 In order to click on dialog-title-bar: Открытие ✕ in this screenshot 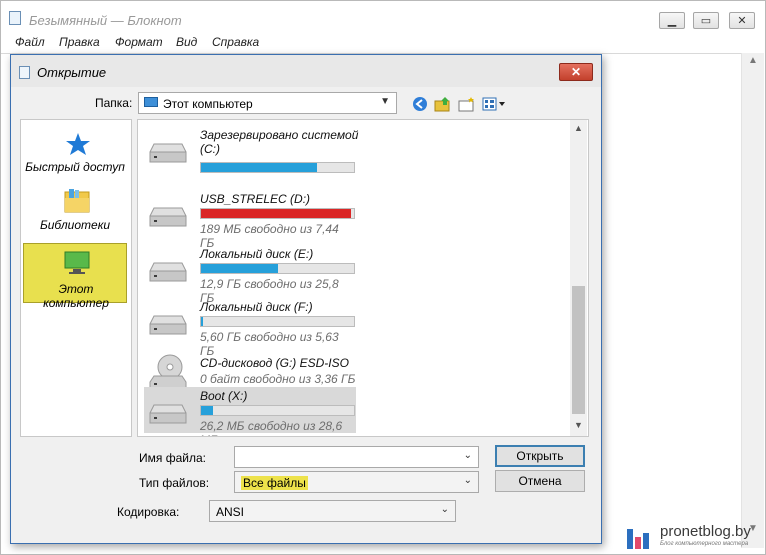, I will do `click(306, 71)`.